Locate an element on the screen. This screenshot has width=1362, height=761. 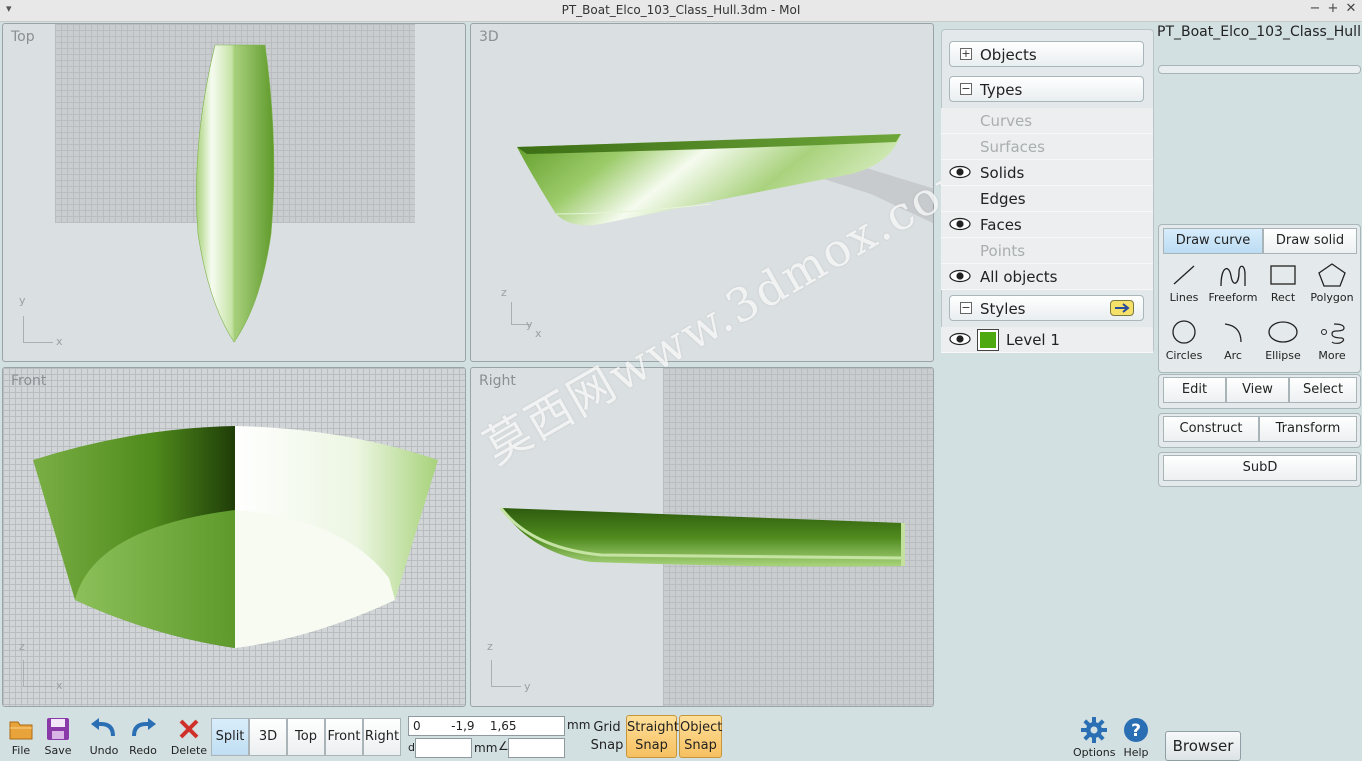
straight-snap-label: Straight is located at coordinates (653, 727).